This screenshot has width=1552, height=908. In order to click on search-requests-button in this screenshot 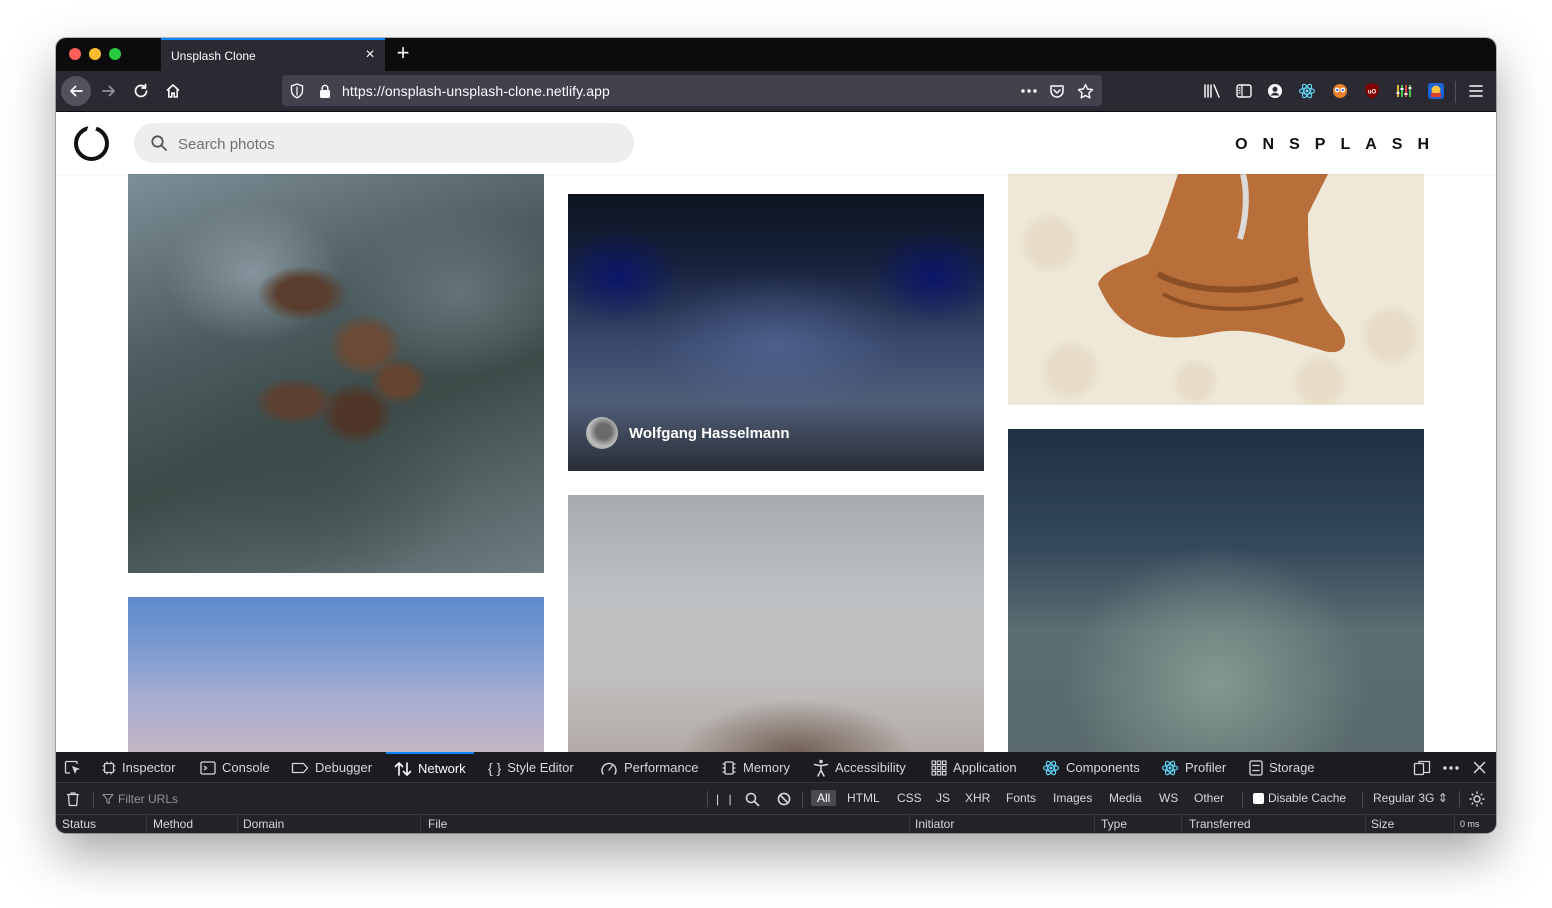, I will do `click(752, 799)`.